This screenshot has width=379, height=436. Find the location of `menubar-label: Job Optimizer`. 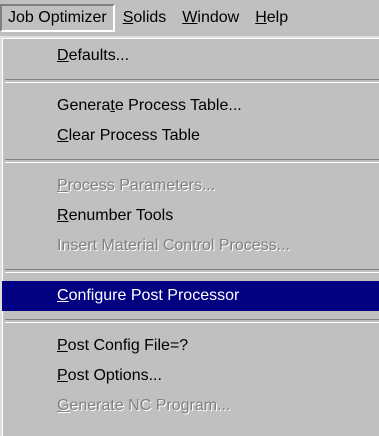

menubar-label: Job Optimizer is located at coordinates (57, 17).